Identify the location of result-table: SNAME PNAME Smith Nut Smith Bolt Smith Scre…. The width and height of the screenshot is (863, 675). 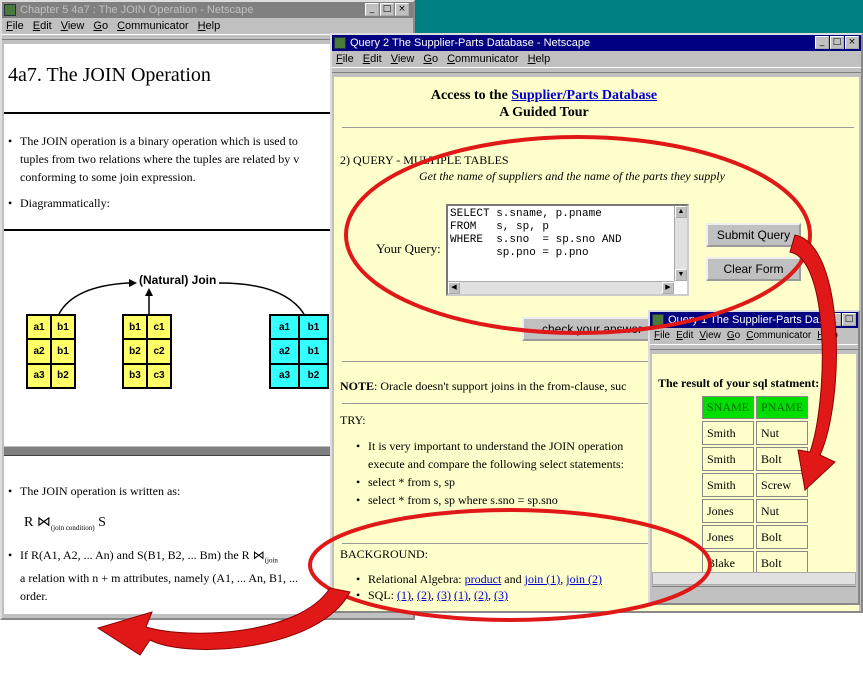
(755, 483).